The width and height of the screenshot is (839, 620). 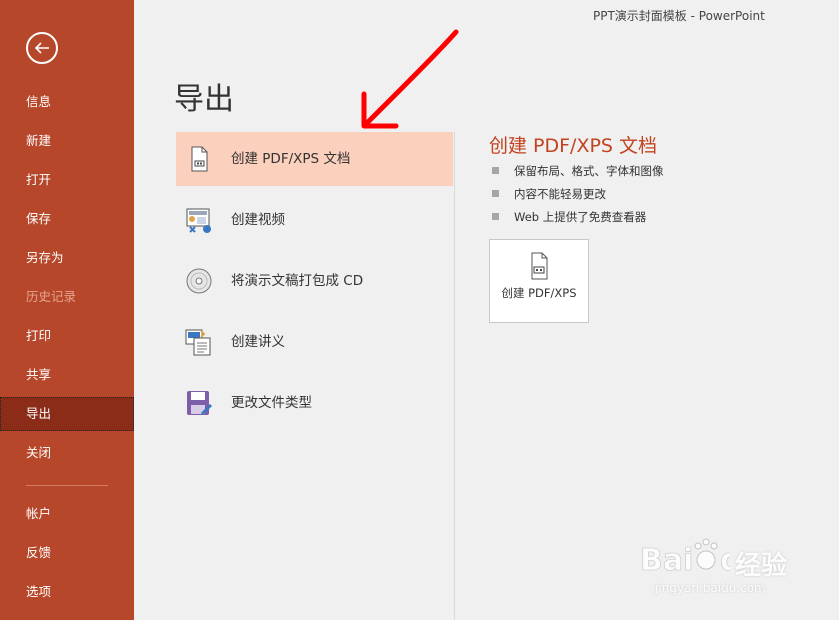 I want to click on detail-bullet-list: 保留布局、格式、字体和图像 内容不能轻易更改 Web 上提供了免费查看器, so click(x=578, y=197).